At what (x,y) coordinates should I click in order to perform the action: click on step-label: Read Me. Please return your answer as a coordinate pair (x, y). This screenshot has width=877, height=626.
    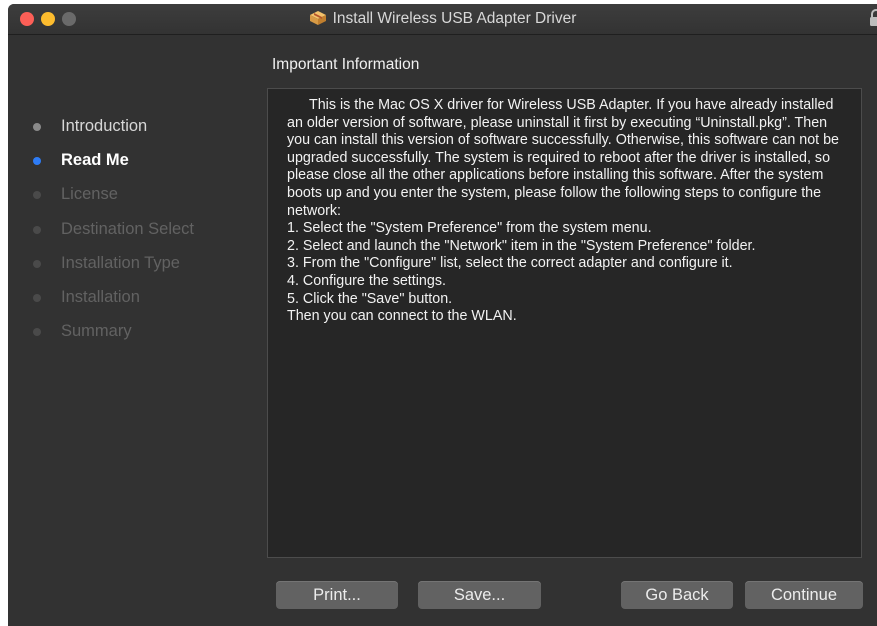
    Looking at the image, I should click on (95, 160).